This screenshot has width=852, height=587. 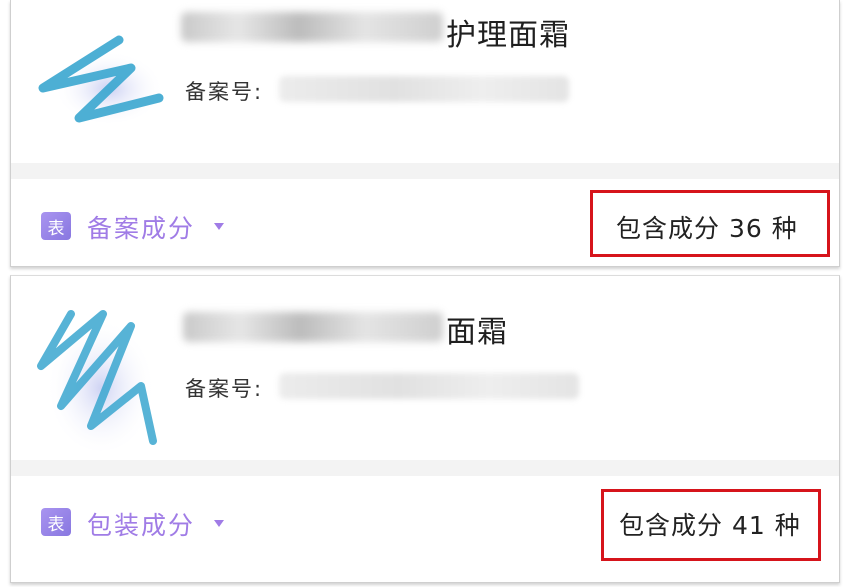 I want to click on product-name: 护理面霜, so click(x=508, y=35).